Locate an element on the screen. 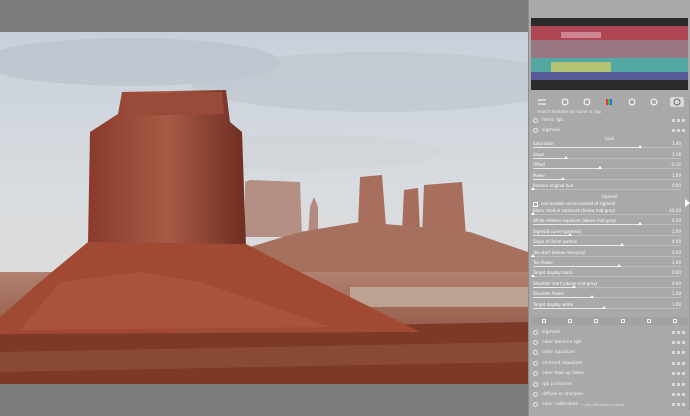 Image resolution: width=690 pixels, height=416 pixels. module-item: diffuse or sharpen is located at coordinates (609, 394).